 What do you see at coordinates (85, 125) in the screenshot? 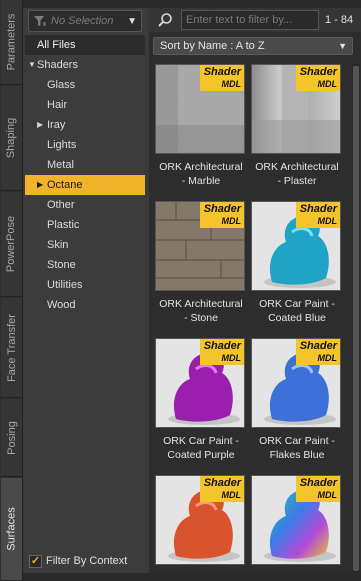
I see `tree-item-iray: ▶ Iray` at bounding box center [85, 125].